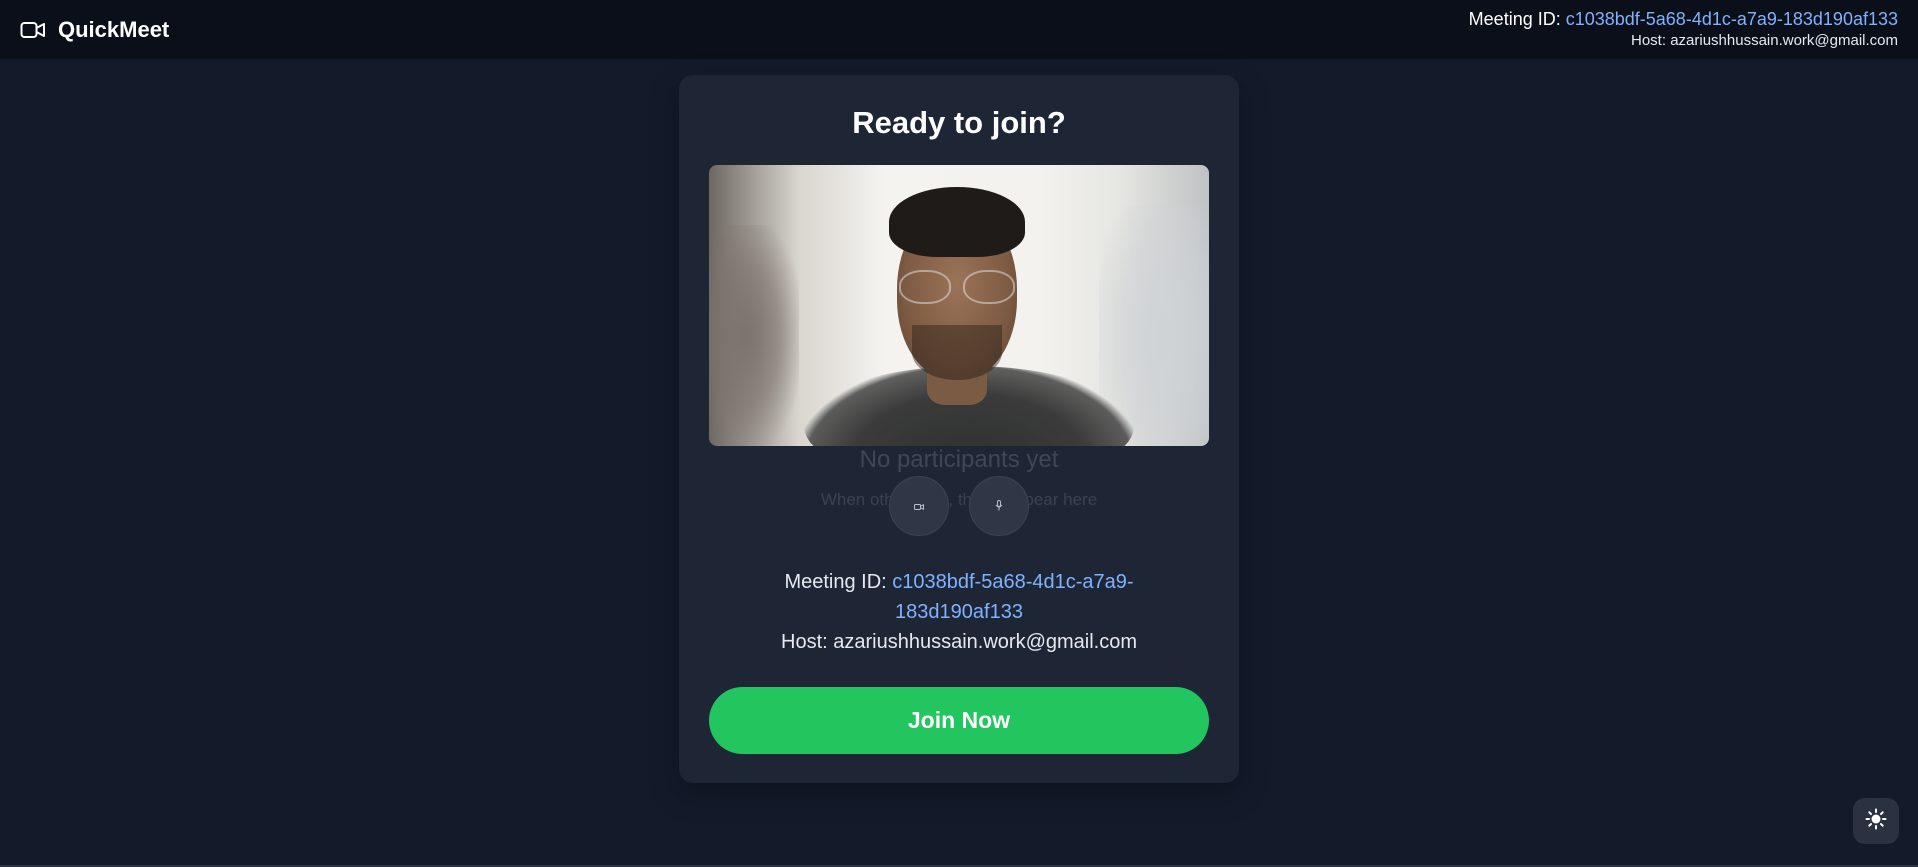 The image size is (1918, 867). What do you see at coordinates (959, 720) in the screenshot?
I see `join-now-button: Join Now` at bounding box center [959, 720].